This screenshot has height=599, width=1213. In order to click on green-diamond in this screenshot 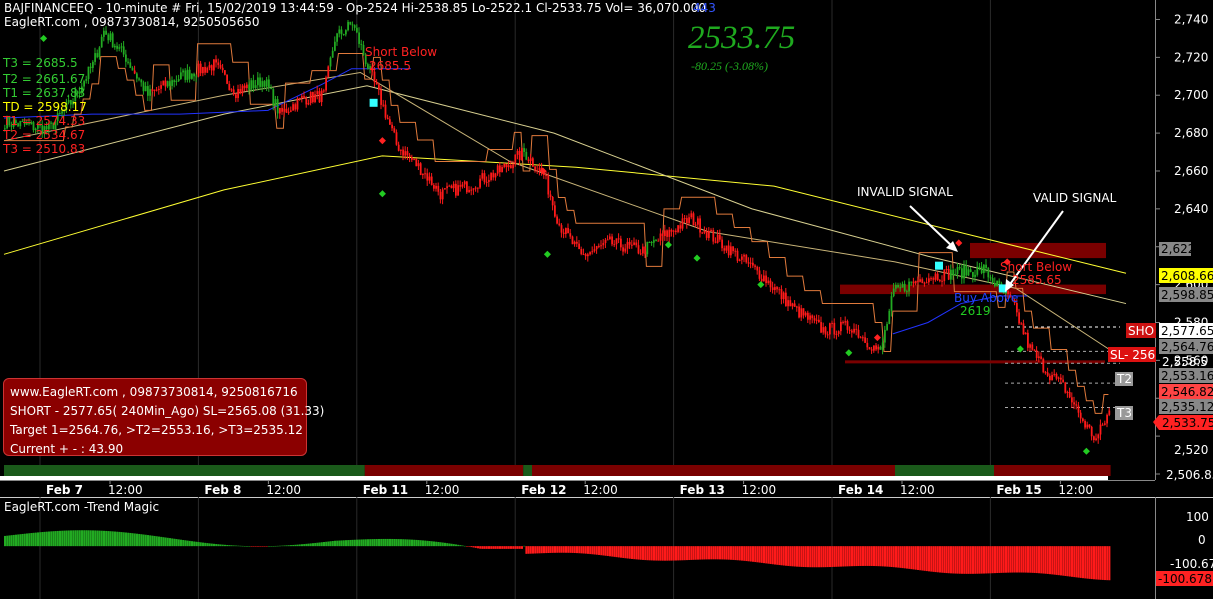, I will do `click(697, 258)`.